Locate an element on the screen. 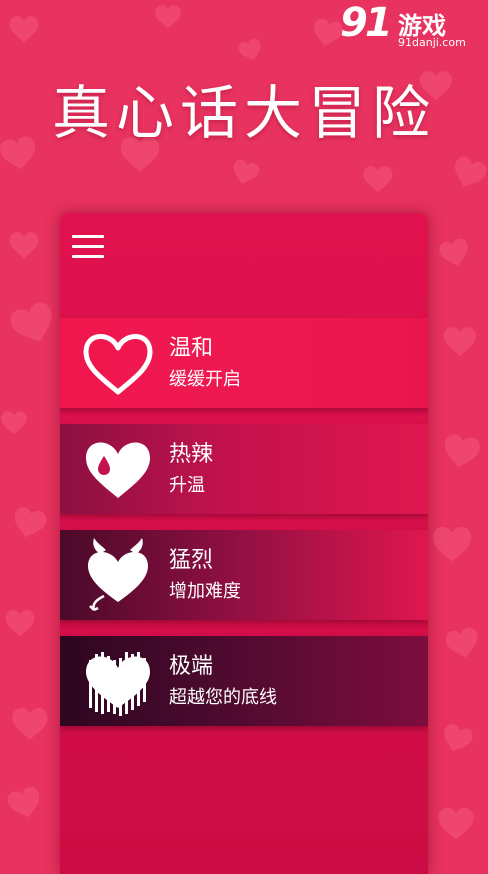 The image size is (488, 874). level-item-mild: 温和 缓缓开启 is located at coordinates (244, 363).